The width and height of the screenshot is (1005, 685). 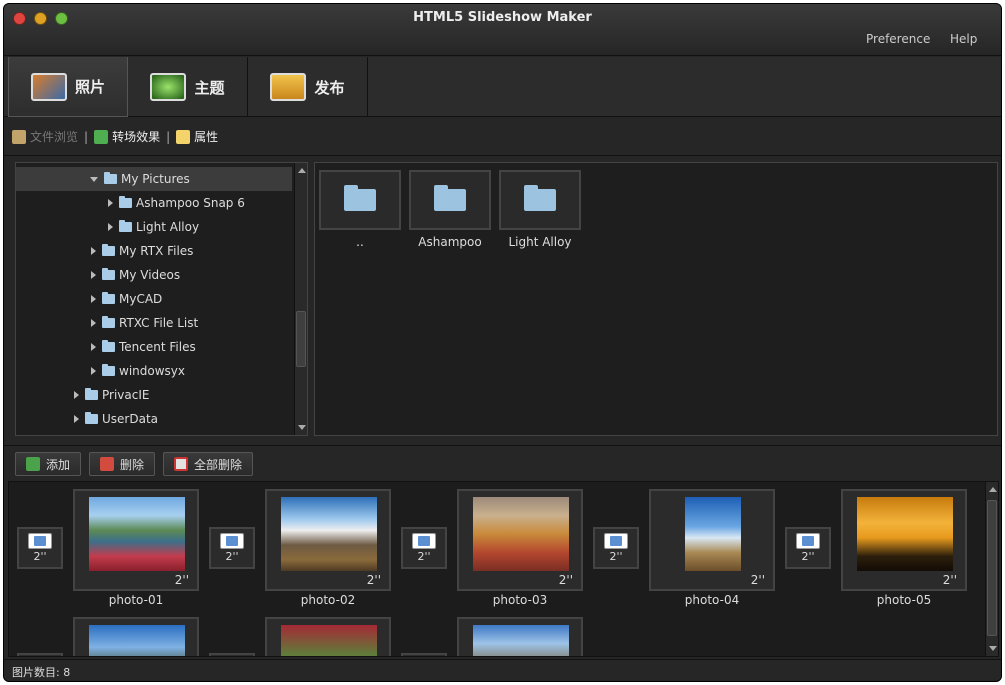 What do you see at coordinates (183, 136) in the screenshot?
I see `properties-icon` at bounding box center [183, 136].